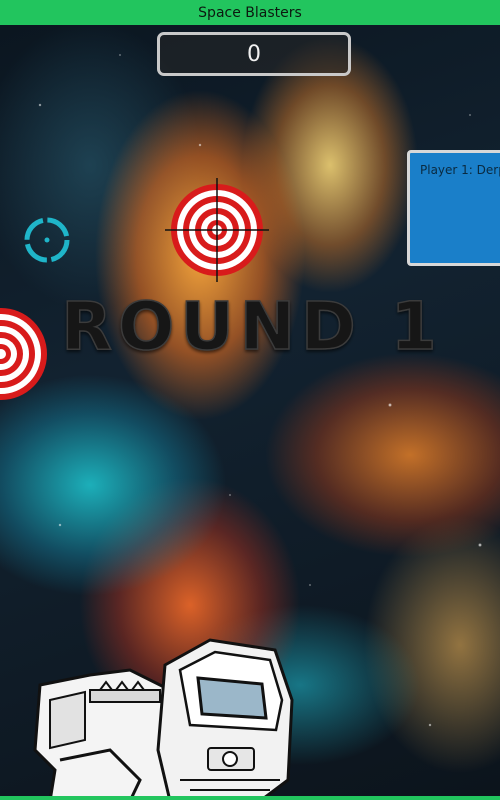 The height and width of the screenshot is (800, 500). I want to click on bottom-bar, so click(250, 798).